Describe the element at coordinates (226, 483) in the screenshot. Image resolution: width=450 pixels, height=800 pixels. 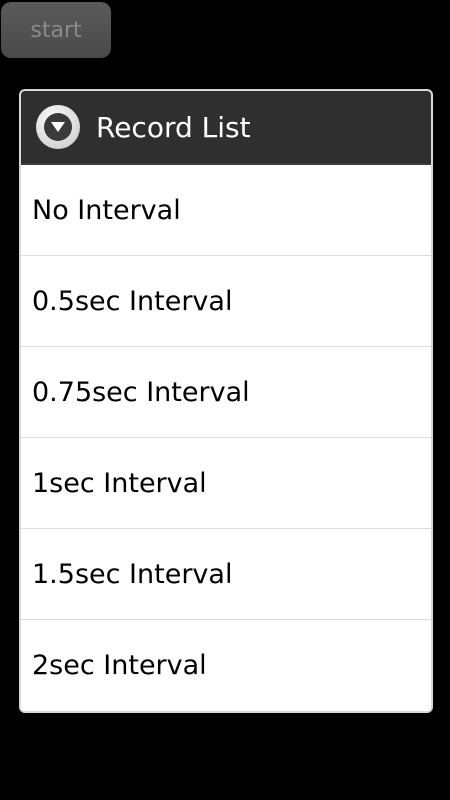
I see `list-item-1sec-interval: 1sec Interval` at that location.